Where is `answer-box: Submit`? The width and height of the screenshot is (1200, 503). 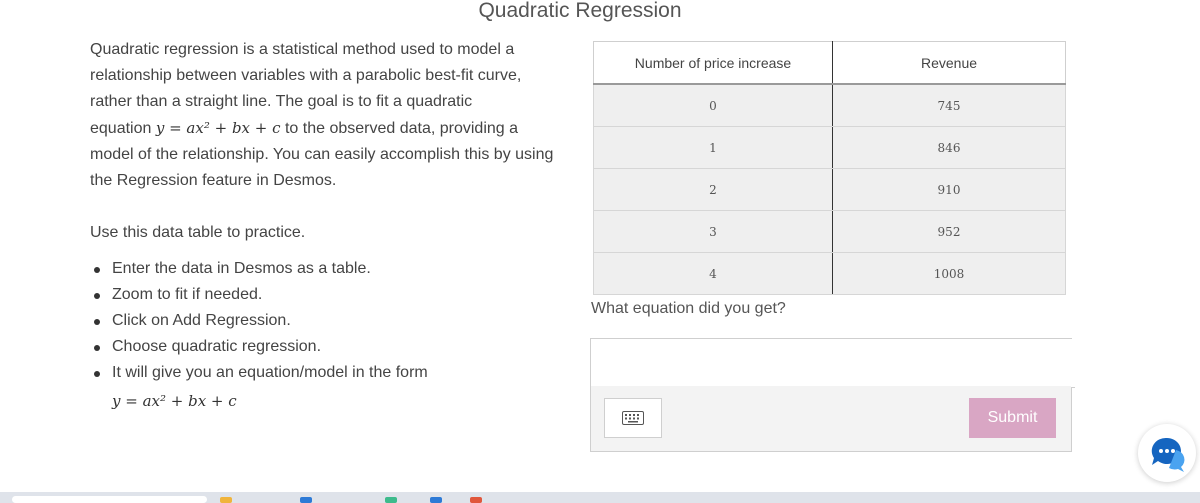 answer-box: Submit is located at coordinates (832, 395).